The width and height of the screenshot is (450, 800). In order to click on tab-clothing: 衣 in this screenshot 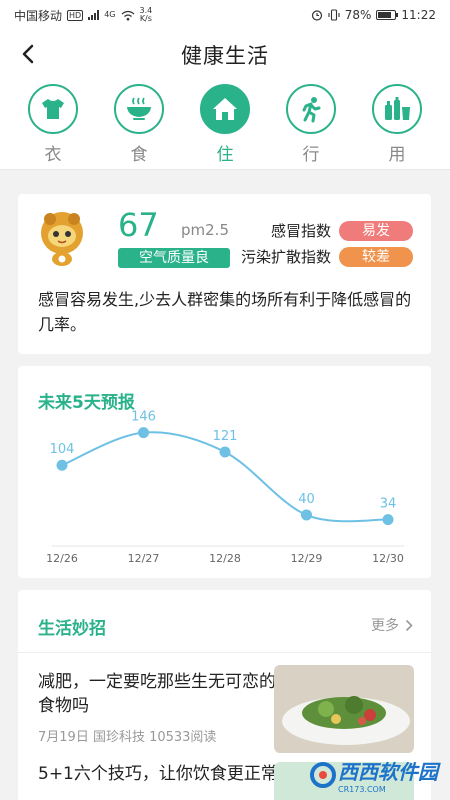, I will do `click(53, 126)`.